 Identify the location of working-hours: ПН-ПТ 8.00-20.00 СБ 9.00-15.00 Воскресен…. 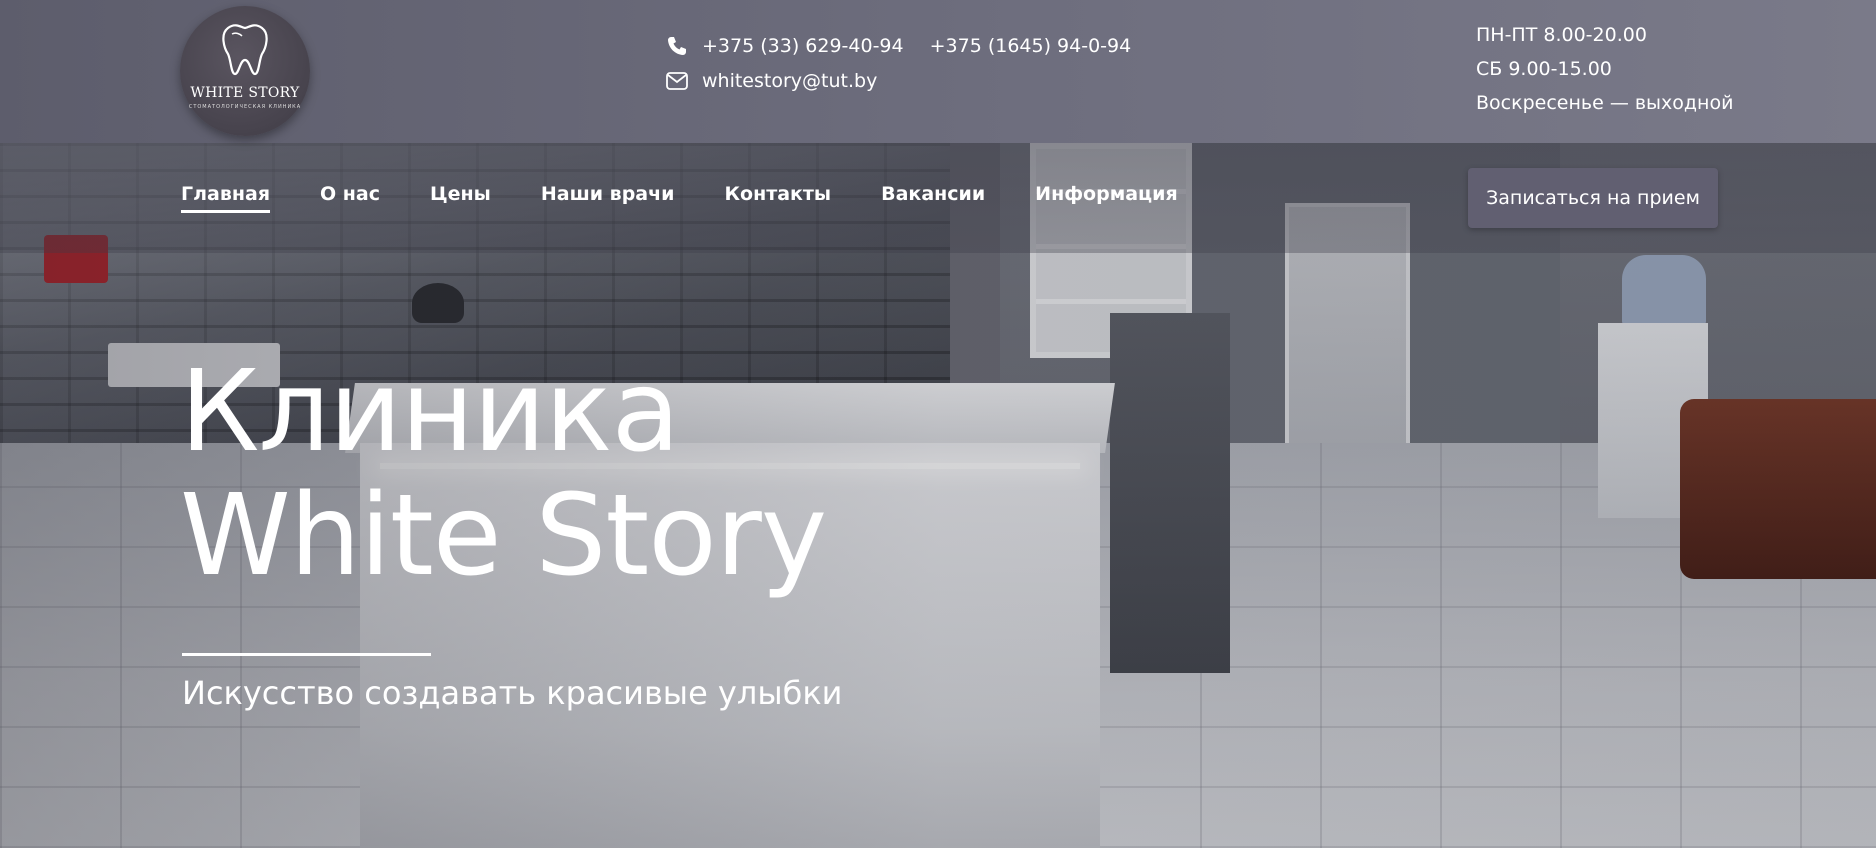
(1604, 69).